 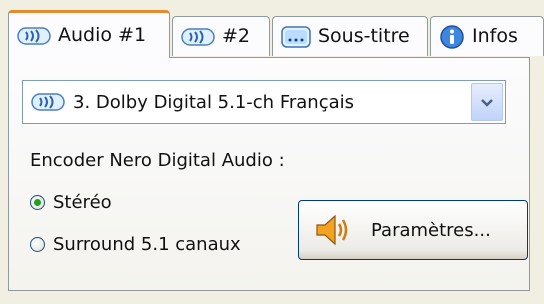 I want to click on tab-label: Infos, so click(x=495, y=36).